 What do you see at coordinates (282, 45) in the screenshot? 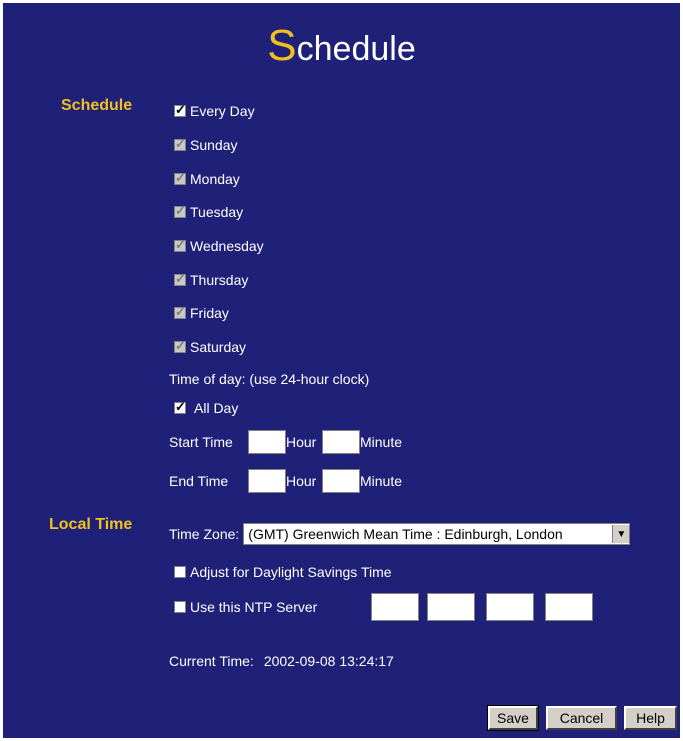
I see `page-title-initial: S` at bounding box center [282, 45].